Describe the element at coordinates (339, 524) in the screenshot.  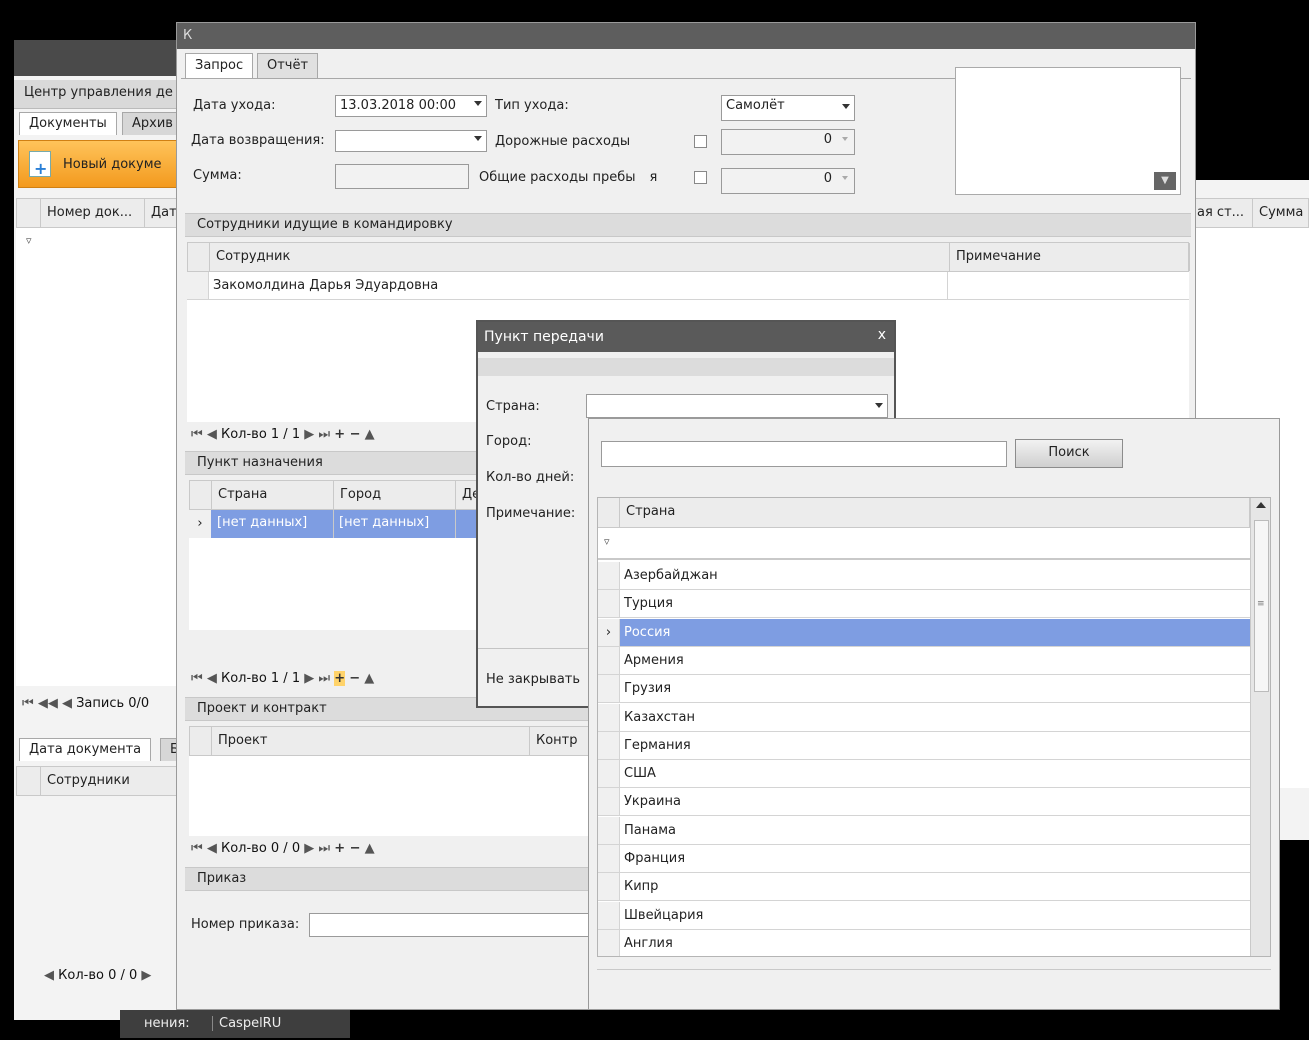
I see `destination-row: › [нет данных] [нет данных]` at that location.